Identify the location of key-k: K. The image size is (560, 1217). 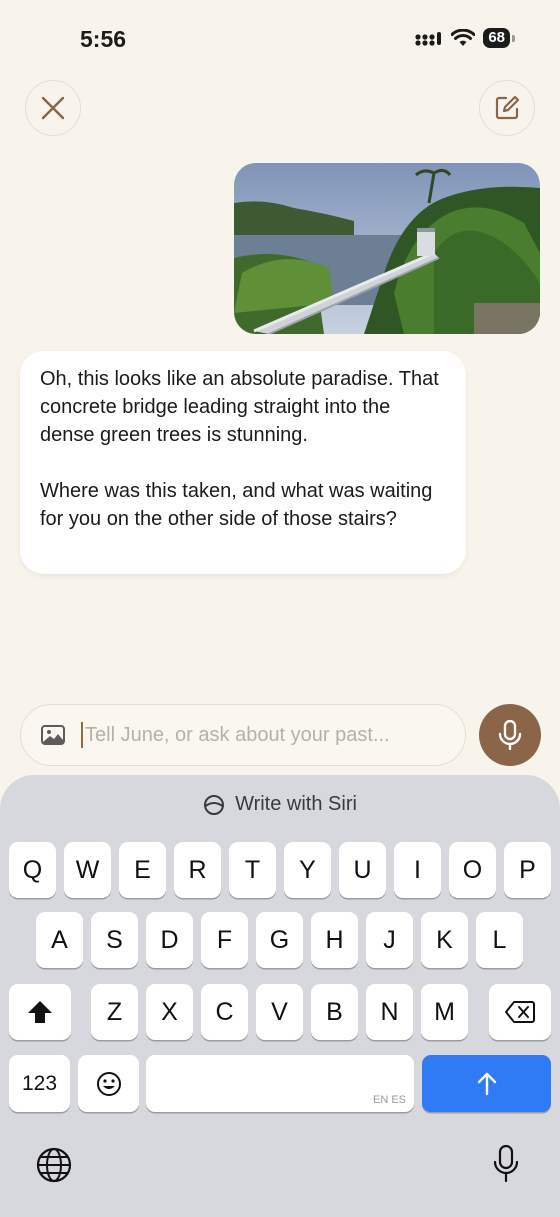
(444, 940).